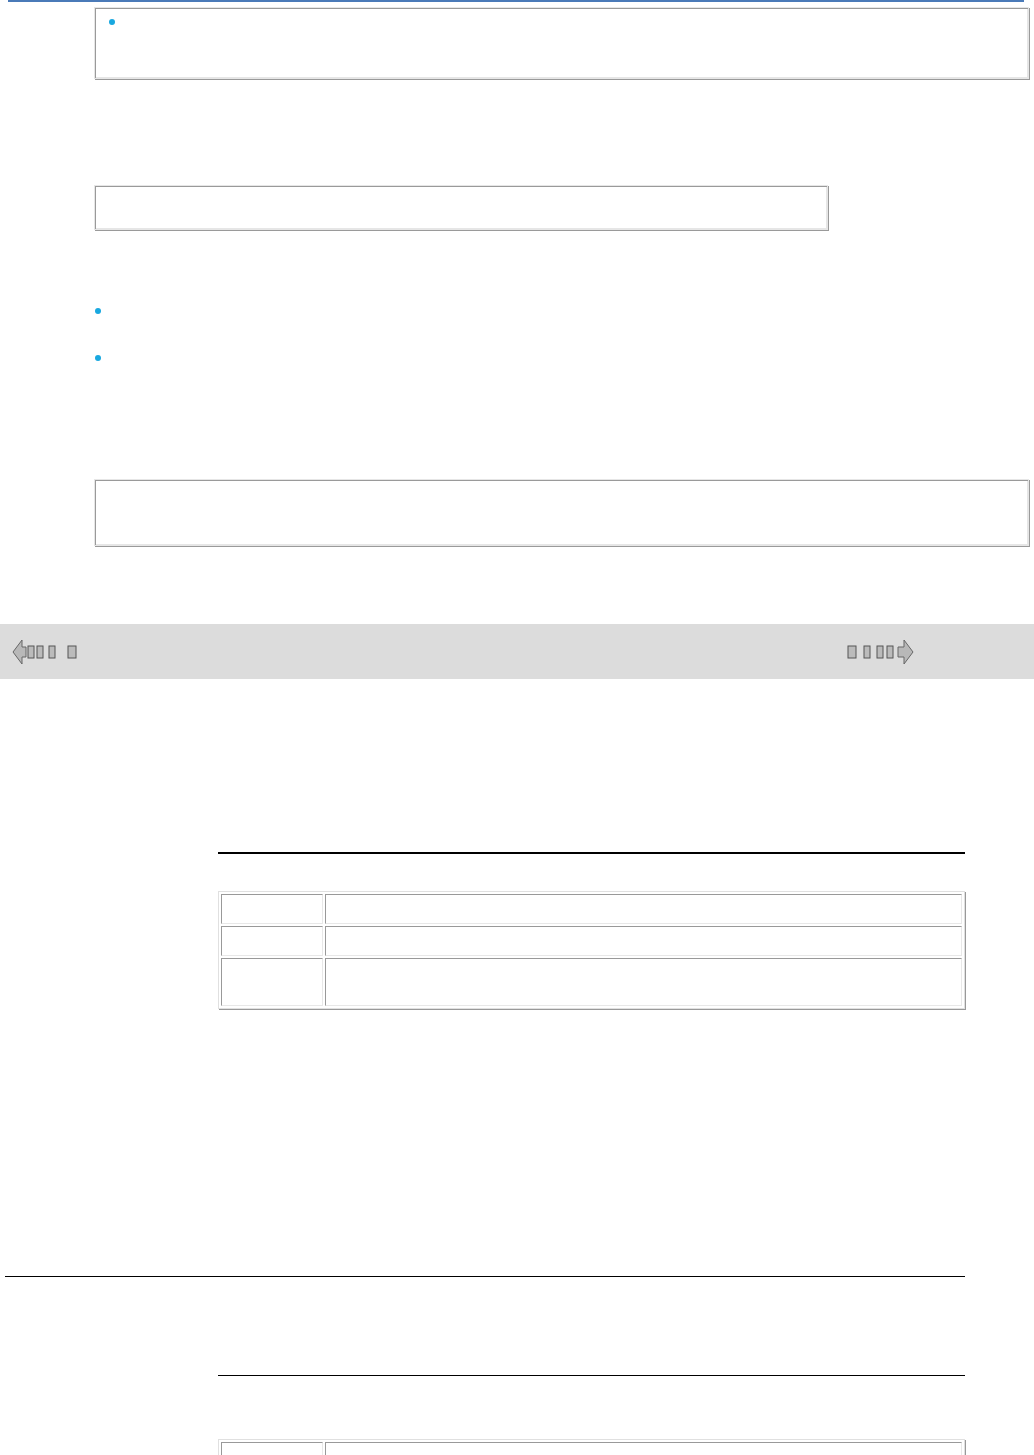  Describe the element at coordinates (880, 652) in the screenshot. I see `next-button` at that location.